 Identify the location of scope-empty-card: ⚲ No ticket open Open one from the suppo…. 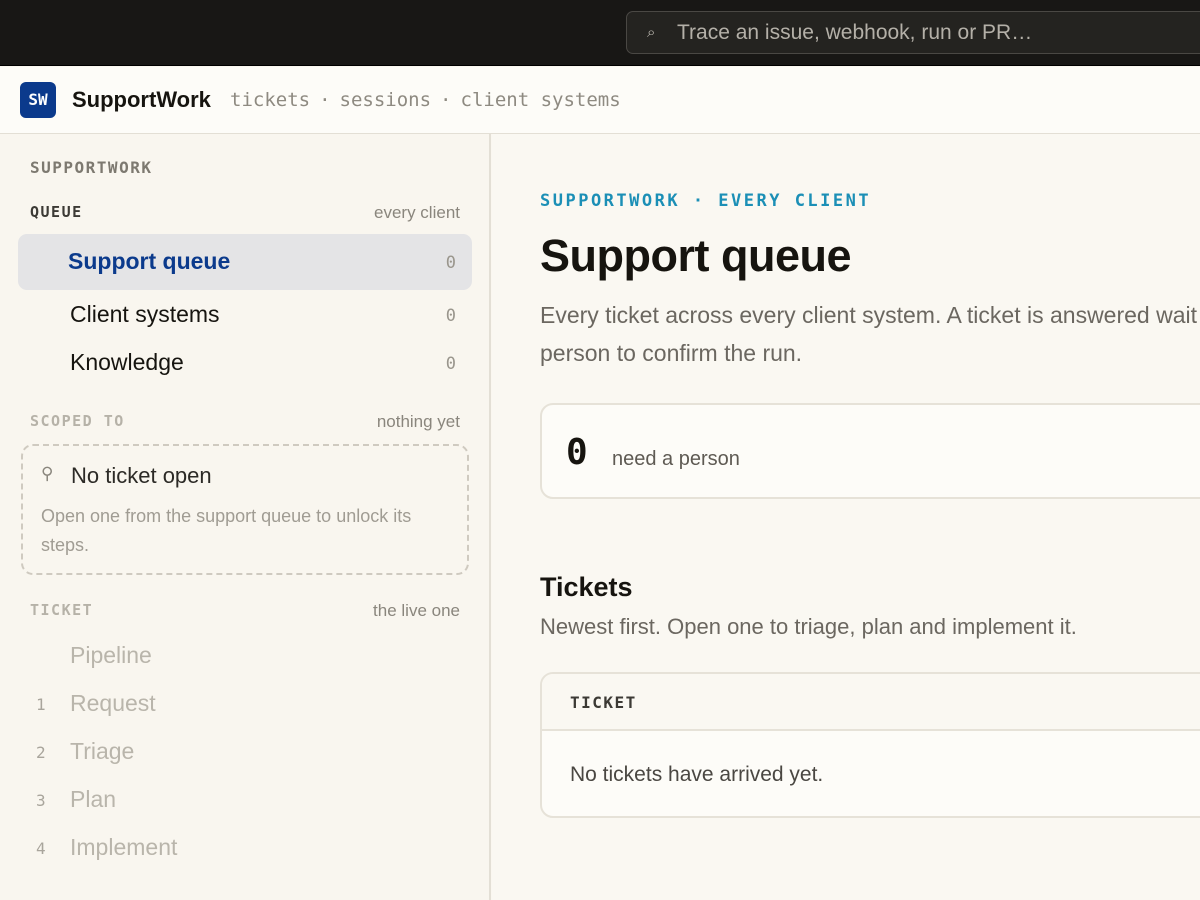
(245, 509).